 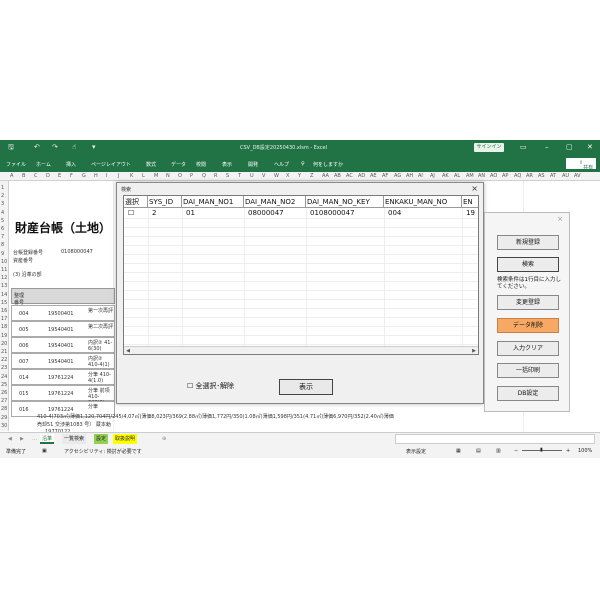 I want to click on tab-page-layout: ページレイアウト, so click(x=111, y=164).